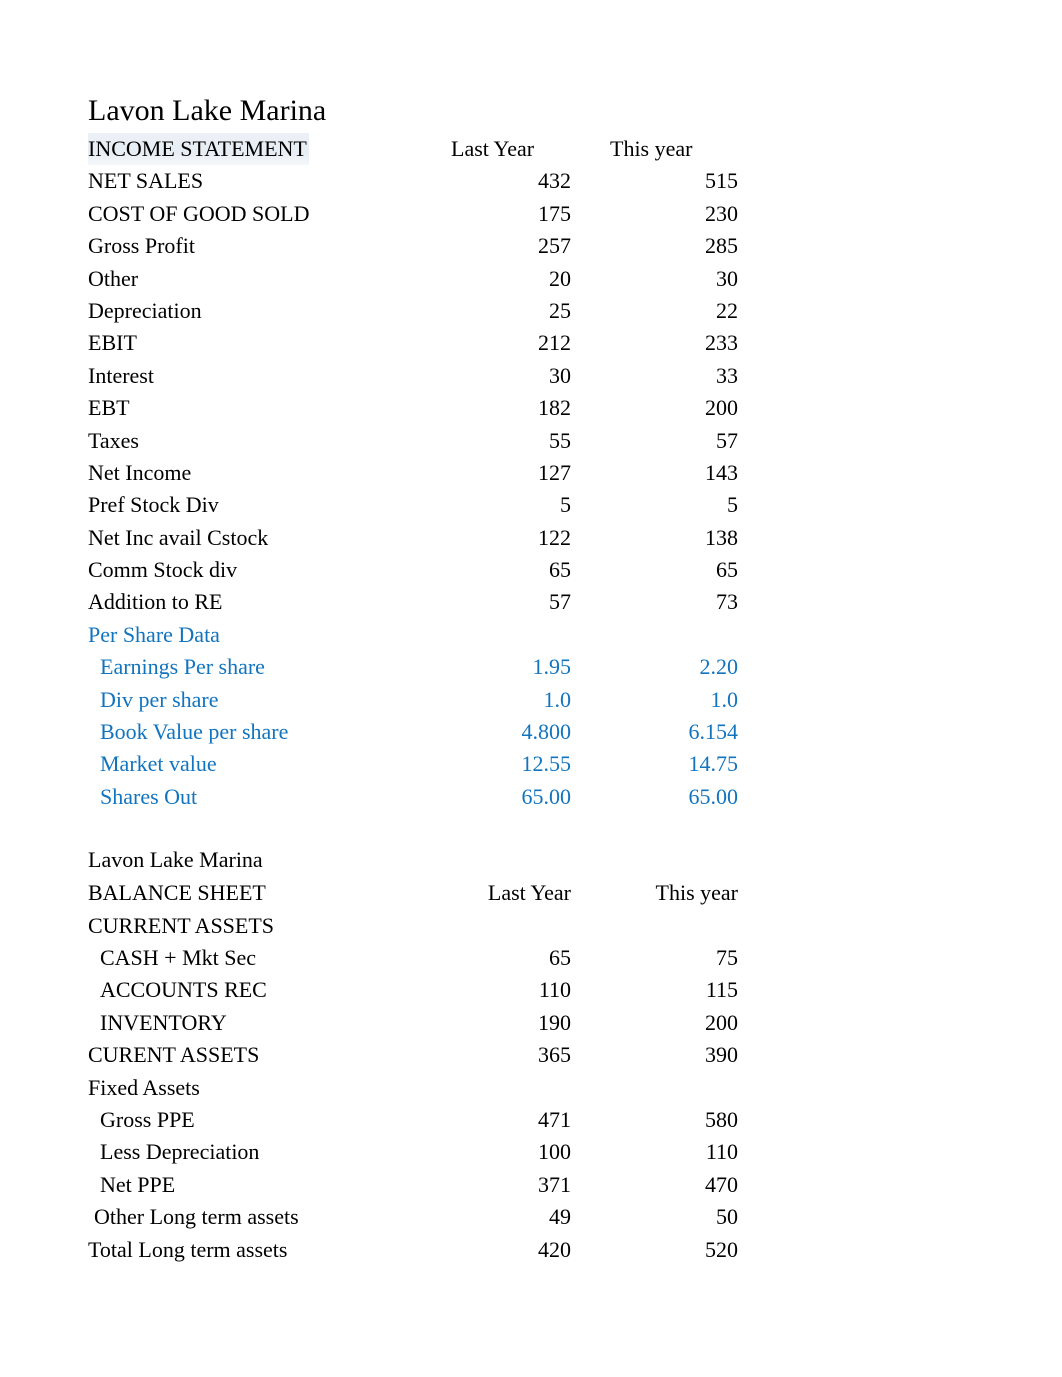 The height and width of the screenshot is (1377, 1062). Describe the element at coordinates (196, 1217) in the screenshot. I see `row-label: Other Long term assets` at that location.